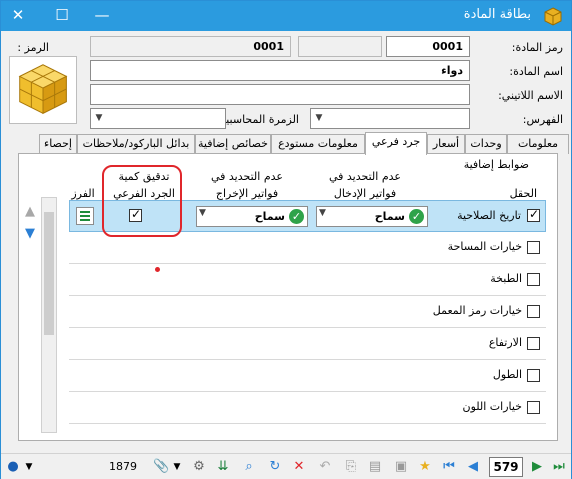 The height and width of the screenshot is (479, 572). Describe the element at coordinates (486, 144) in the screenshot. I see `tab-units: وحدات` at that location.